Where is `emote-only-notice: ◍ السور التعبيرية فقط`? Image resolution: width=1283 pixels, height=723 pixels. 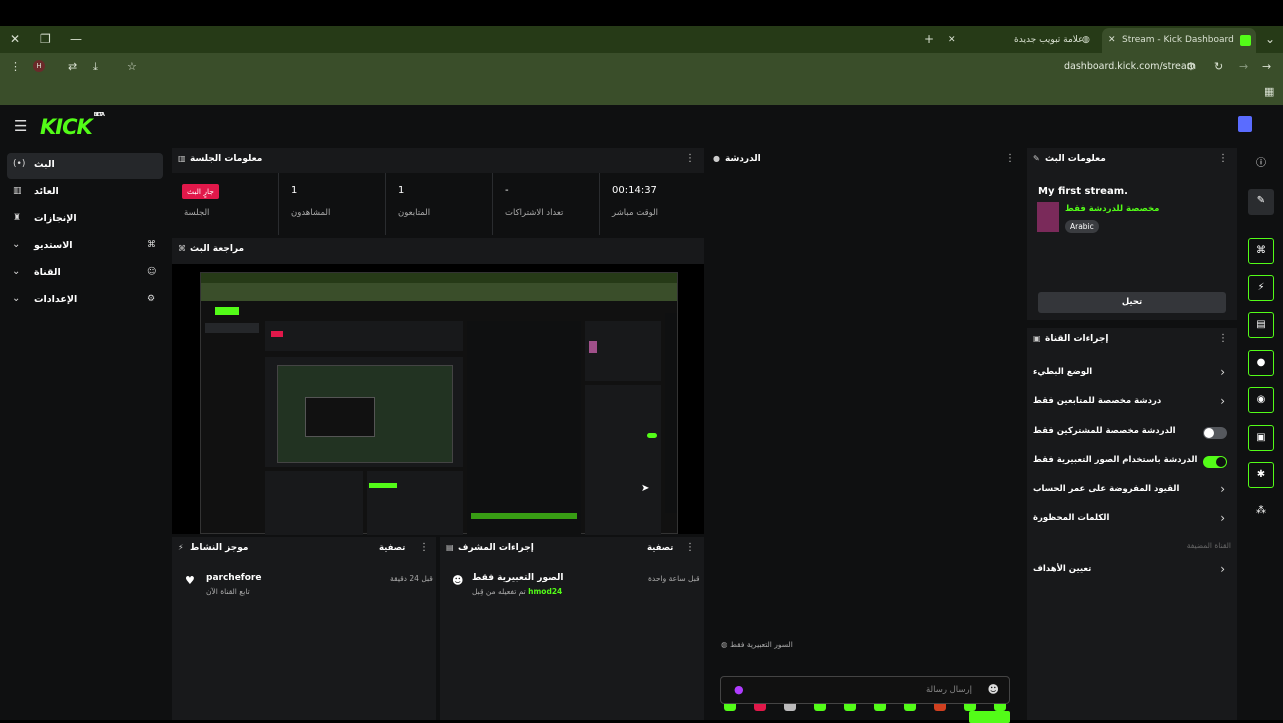 emote-only-notice: ◍ السور التعبيرية فقط is located at coordinates (757, 644).